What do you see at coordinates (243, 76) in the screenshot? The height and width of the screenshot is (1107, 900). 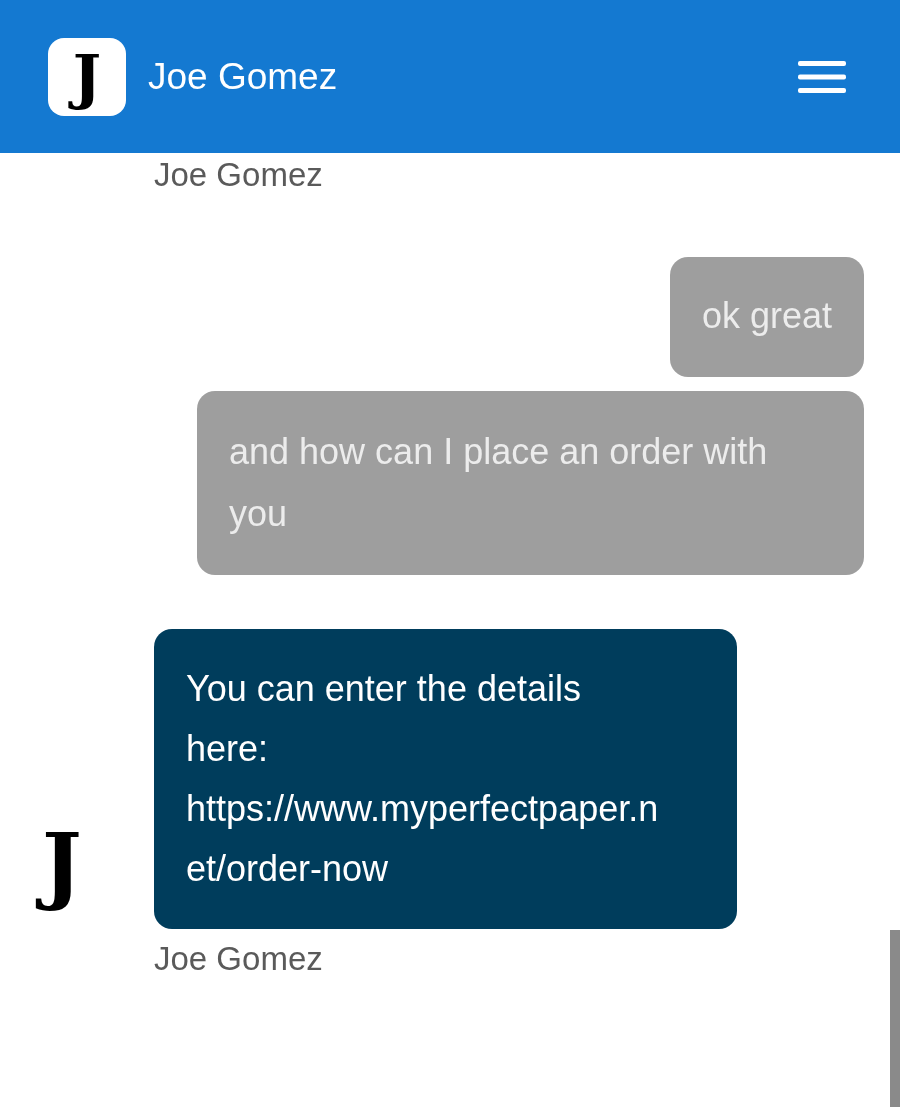 I see `header-title: Joe Gomez` at bounding box center [243, 76].